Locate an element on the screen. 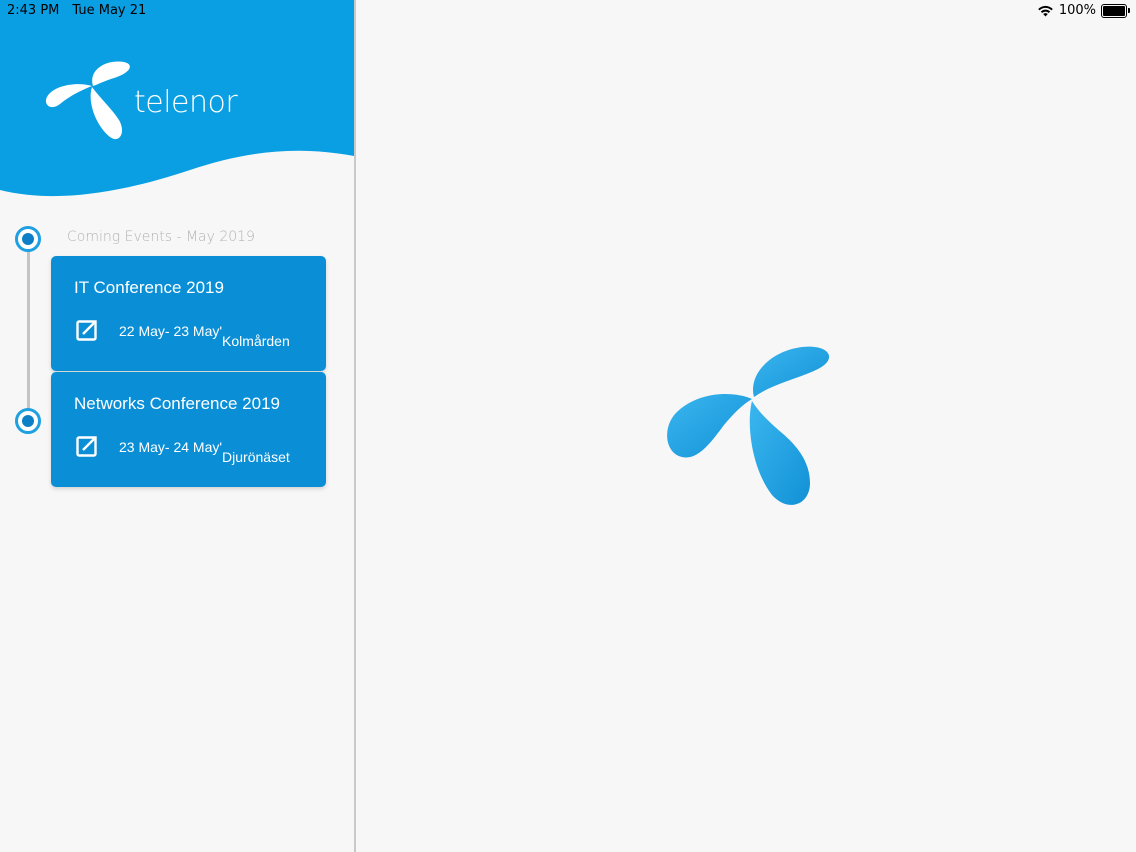  status-right: 100% is located at coordinates (1083, 10).